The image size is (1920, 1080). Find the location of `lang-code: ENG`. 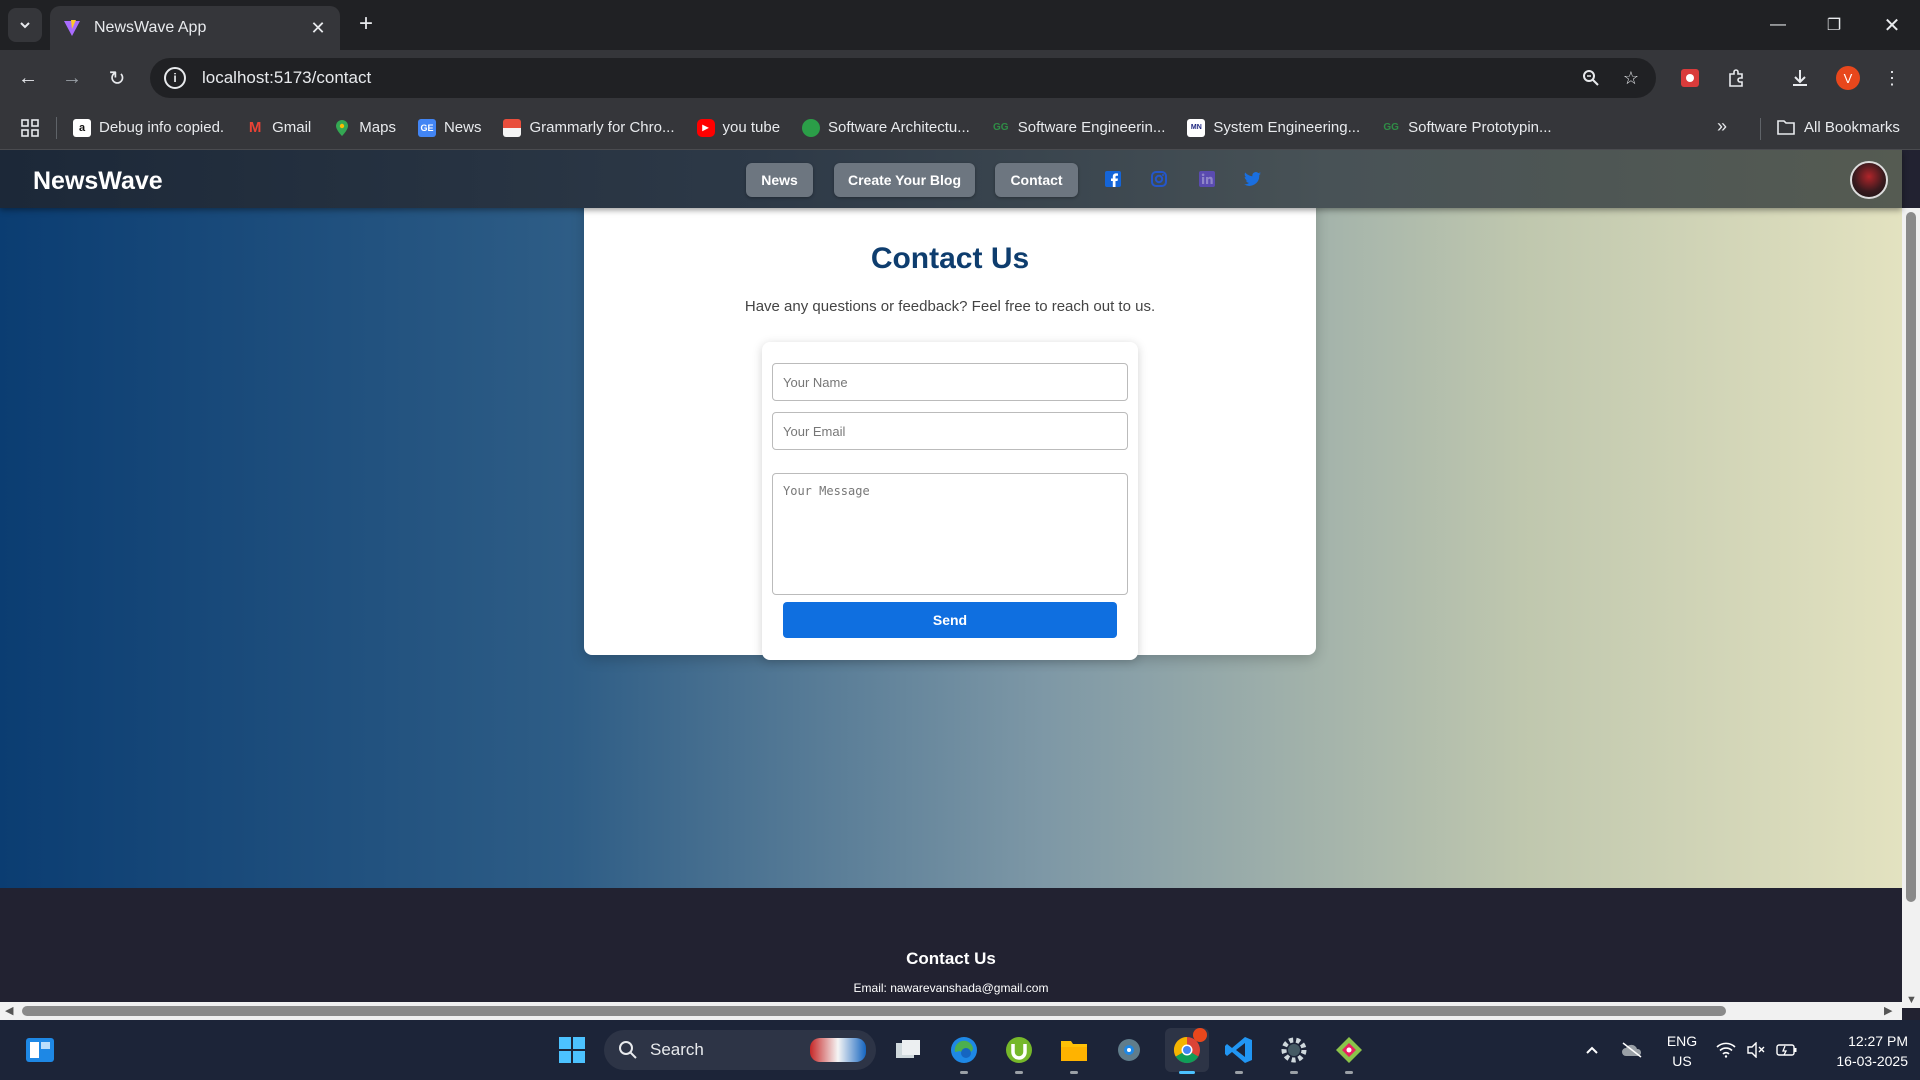

lang-code: ENG is located at coordinates (1682, 1041).